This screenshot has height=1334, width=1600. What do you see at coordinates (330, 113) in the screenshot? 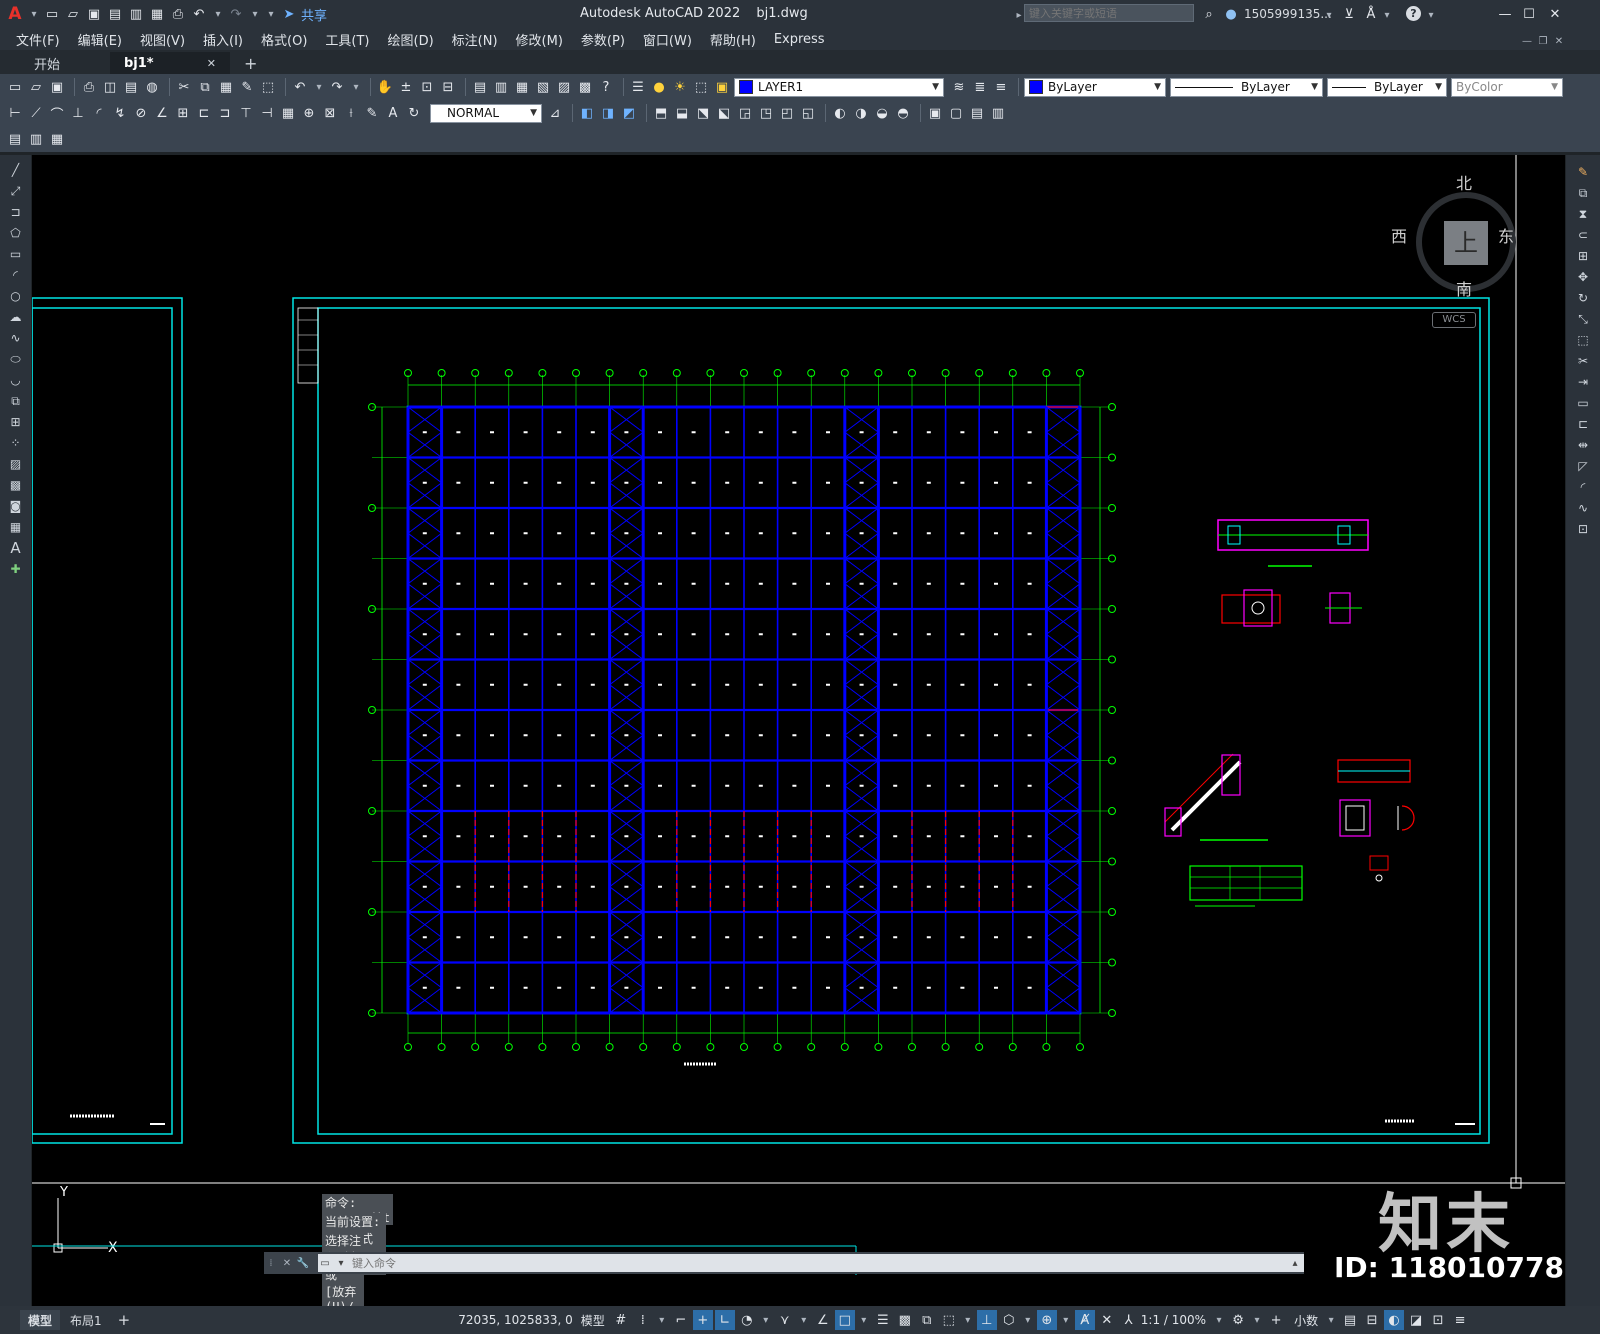
I see `inspection-icon: ⊠` at bounding box center [330, 113].